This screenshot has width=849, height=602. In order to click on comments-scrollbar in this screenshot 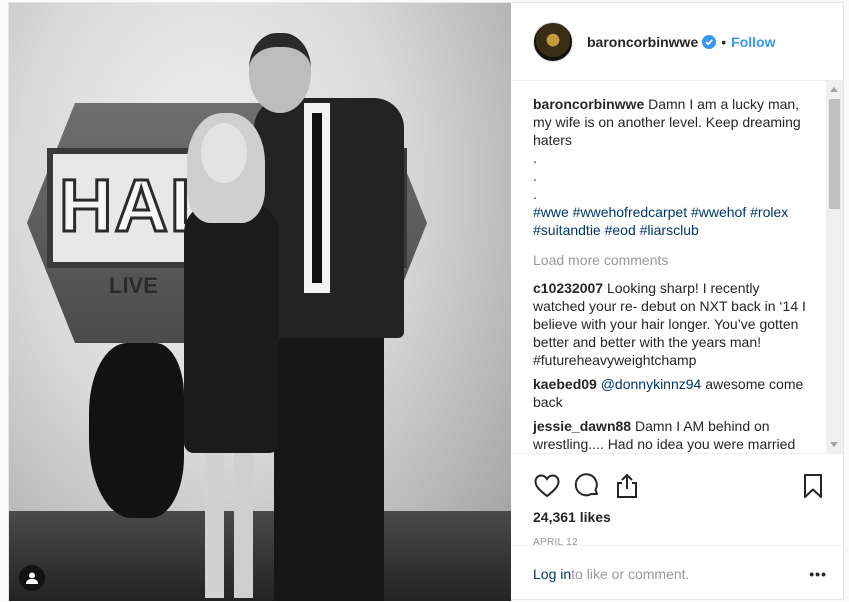, I will do `click(834, 267)`.